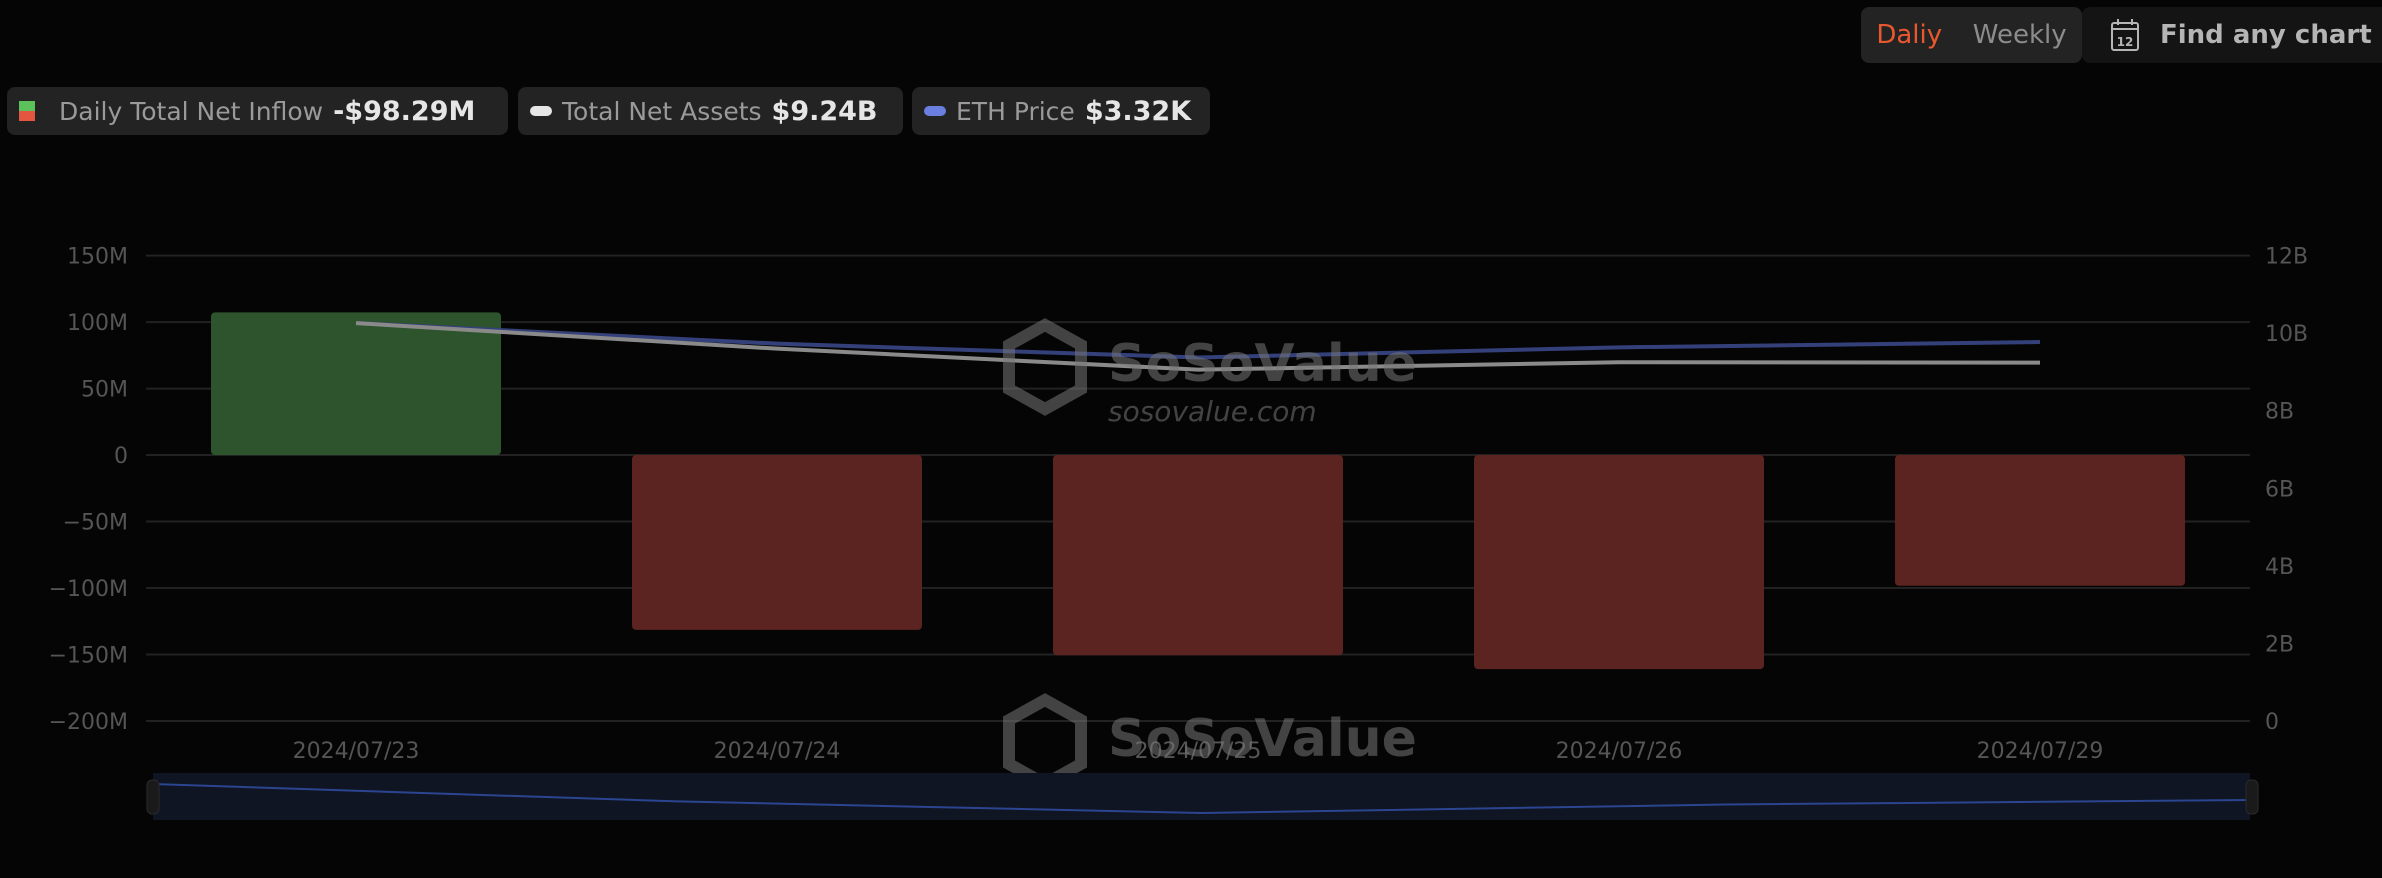  I want to click on x-tick-label: 2024/07/24, so click(777, 751).